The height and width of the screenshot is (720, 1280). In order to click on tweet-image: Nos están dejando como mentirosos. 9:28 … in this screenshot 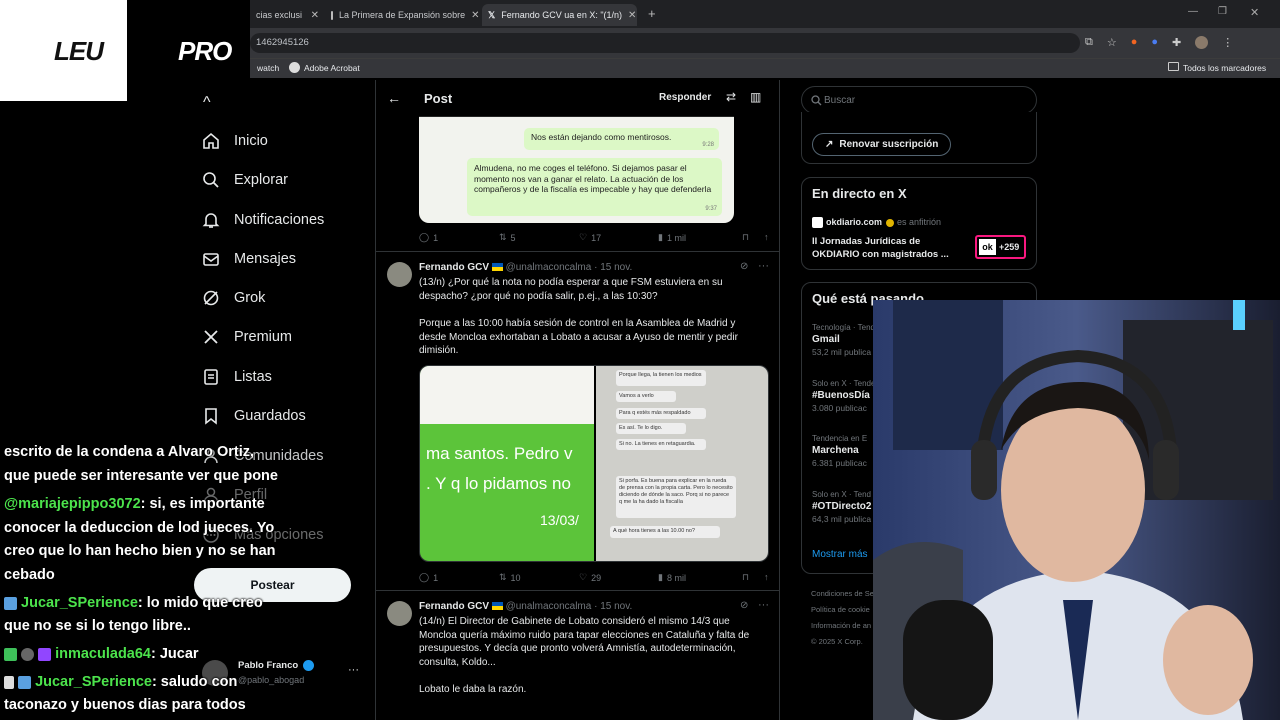, I will do `click(576, 169)`.